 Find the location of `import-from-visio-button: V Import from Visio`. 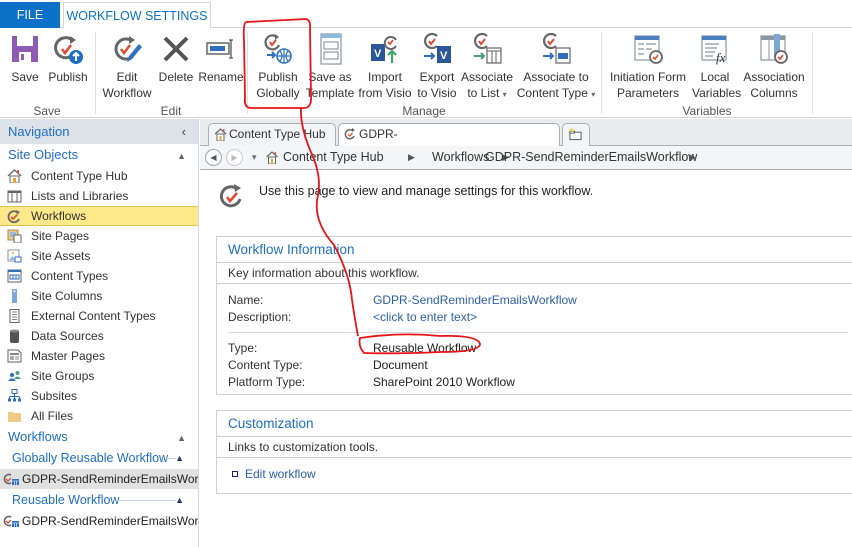

import-from-visio-button: V Import from Visio is located at coordinates (385, 66).